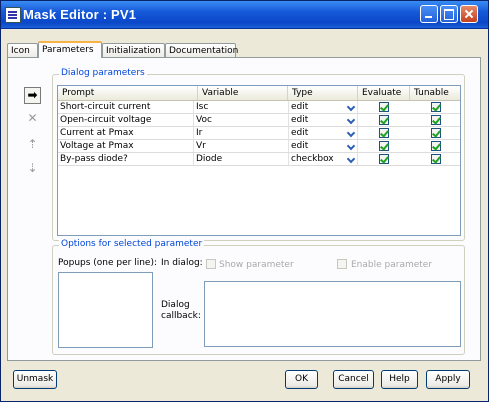 This screenshot has height=402, width=489. I want to click on prompt-cell: Current at Pmax, so click(126, 133).